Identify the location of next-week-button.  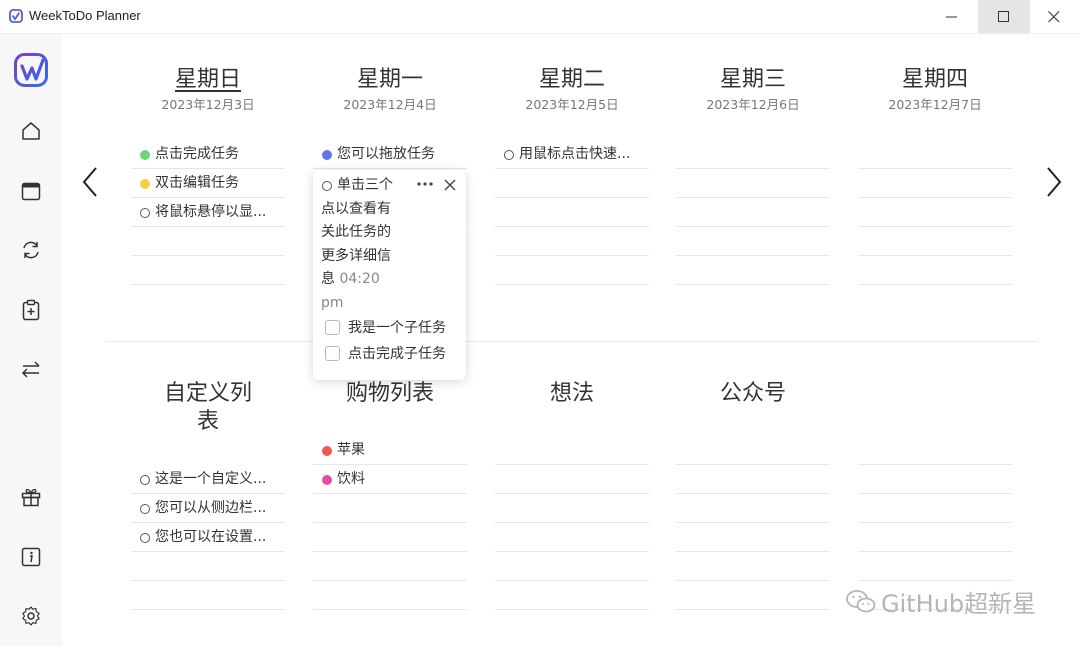
(1054, 182).